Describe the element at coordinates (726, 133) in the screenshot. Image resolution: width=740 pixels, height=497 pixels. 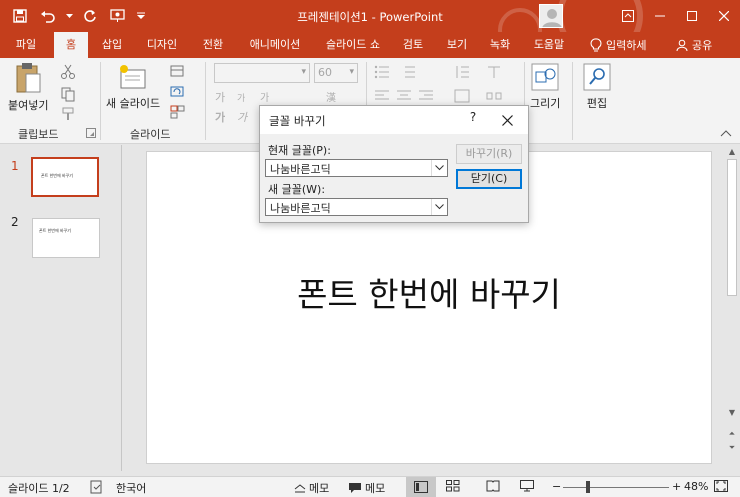
I see `collapse-ribbon-icon` at that location.